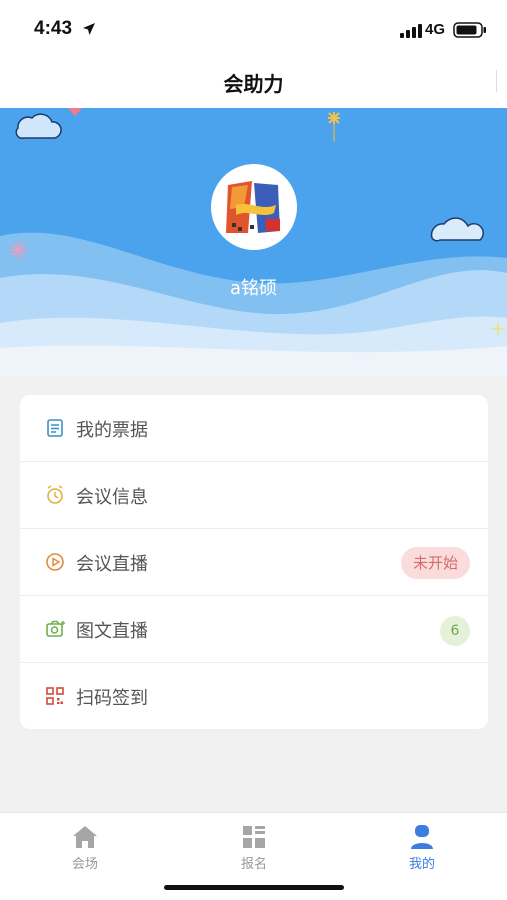 The height and width of the screenshot is (900, 507). Describe the element at coordinates (253, 864) in the screenshot. I see `tab-label: 报名` at that location.